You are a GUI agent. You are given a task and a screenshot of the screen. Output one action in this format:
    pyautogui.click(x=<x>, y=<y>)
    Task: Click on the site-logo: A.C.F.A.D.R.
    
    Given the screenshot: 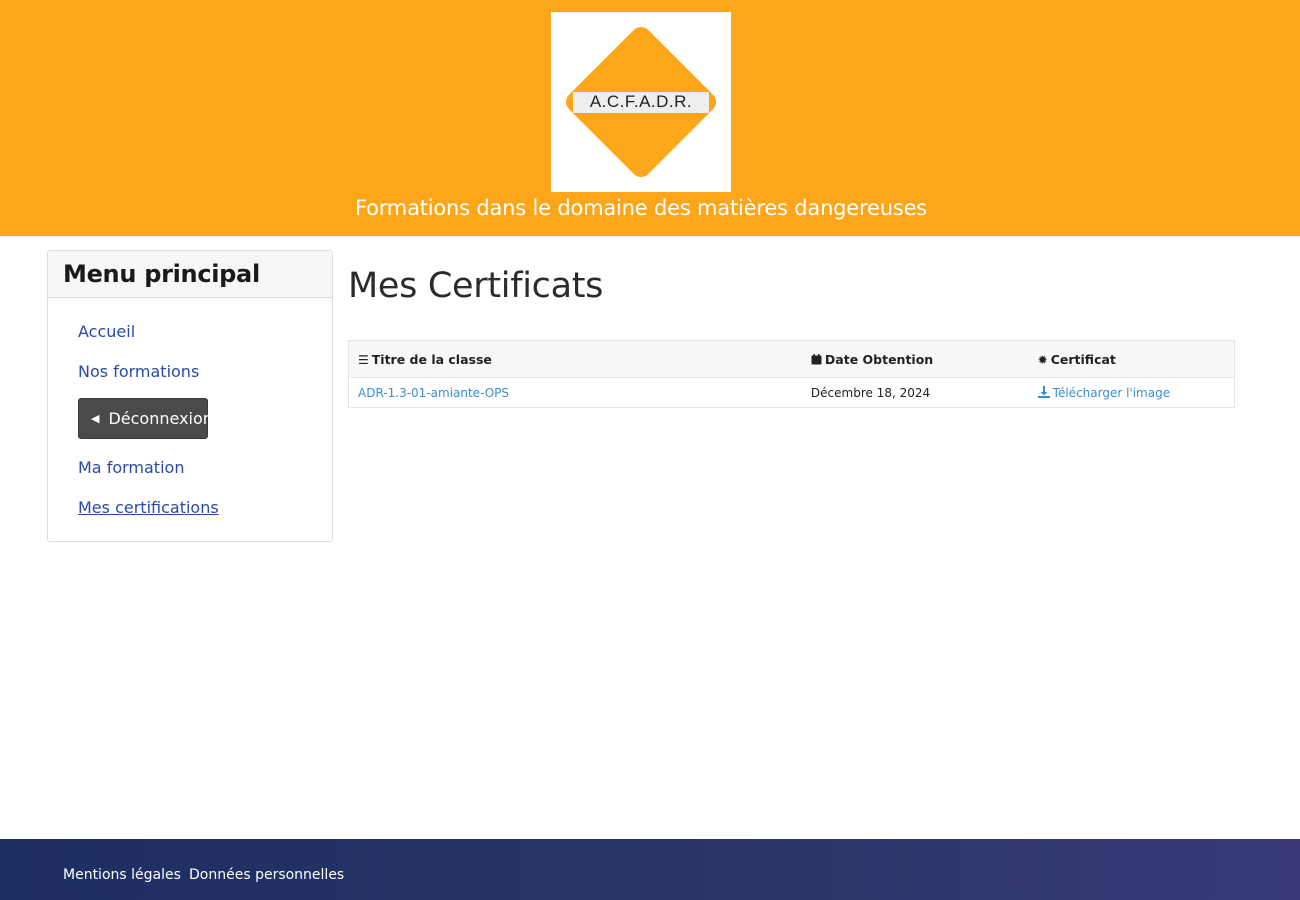 What is the action you would take?
    pyautogui.click(x=641, y=102)
    